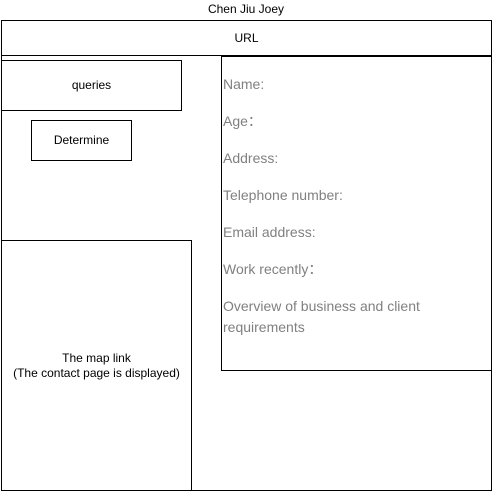 This screenshot has height=491, width=492. I want to click on url-bar: URL, so click(246, 38).